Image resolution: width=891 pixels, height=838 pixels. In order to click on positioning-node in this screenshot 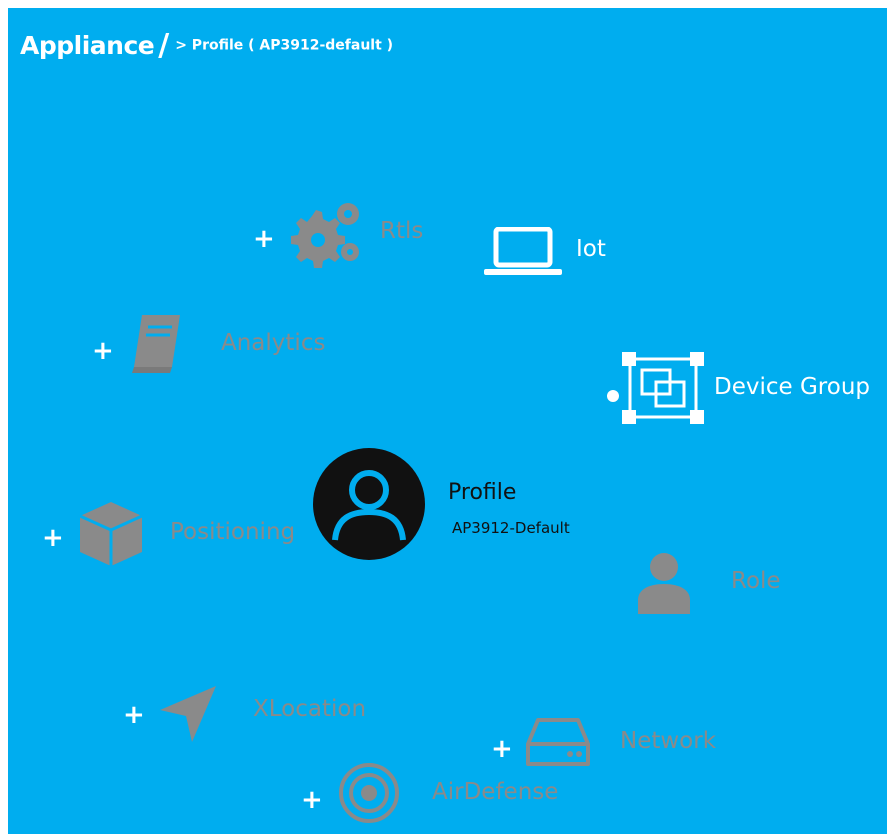, I will do `click(111, 534)`.